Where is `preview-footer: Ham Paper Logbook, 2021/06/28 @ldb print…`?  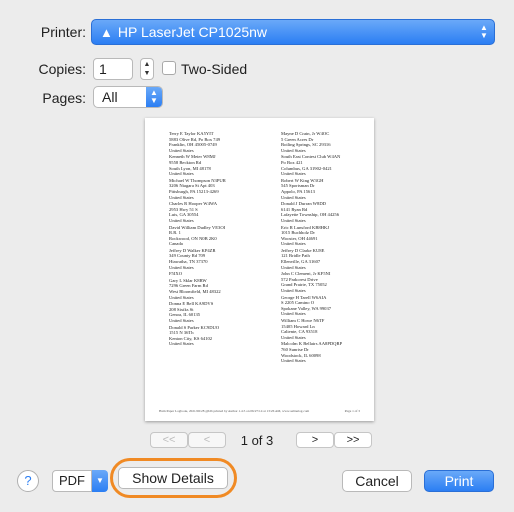
preview-footer: Ham Paper Logbook, 2021/06/28 @ldb print… is located at coordinates (234, 411).